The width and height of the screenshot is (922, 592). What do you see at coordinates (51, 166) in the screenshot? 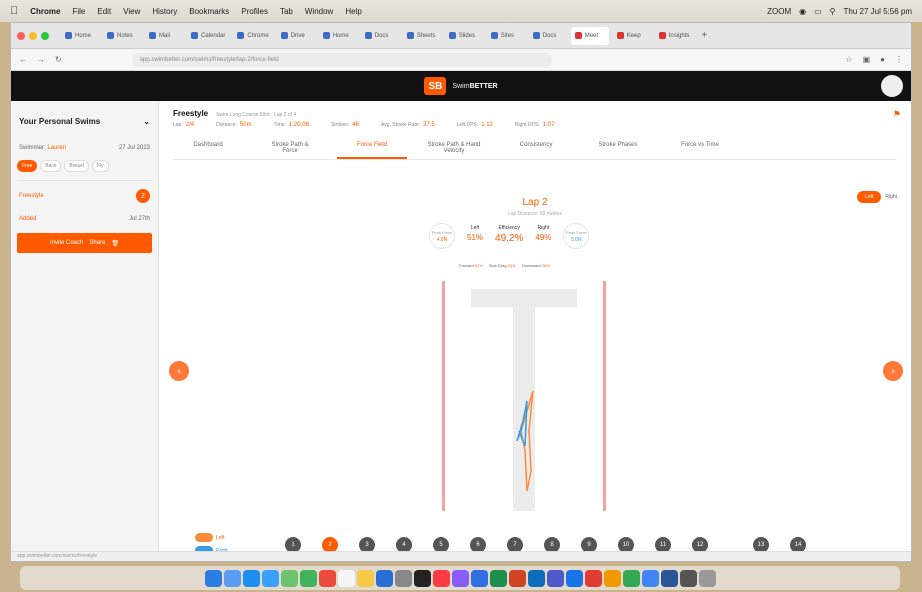
I see `filter-back: Back` at bounding box center [51, 166].